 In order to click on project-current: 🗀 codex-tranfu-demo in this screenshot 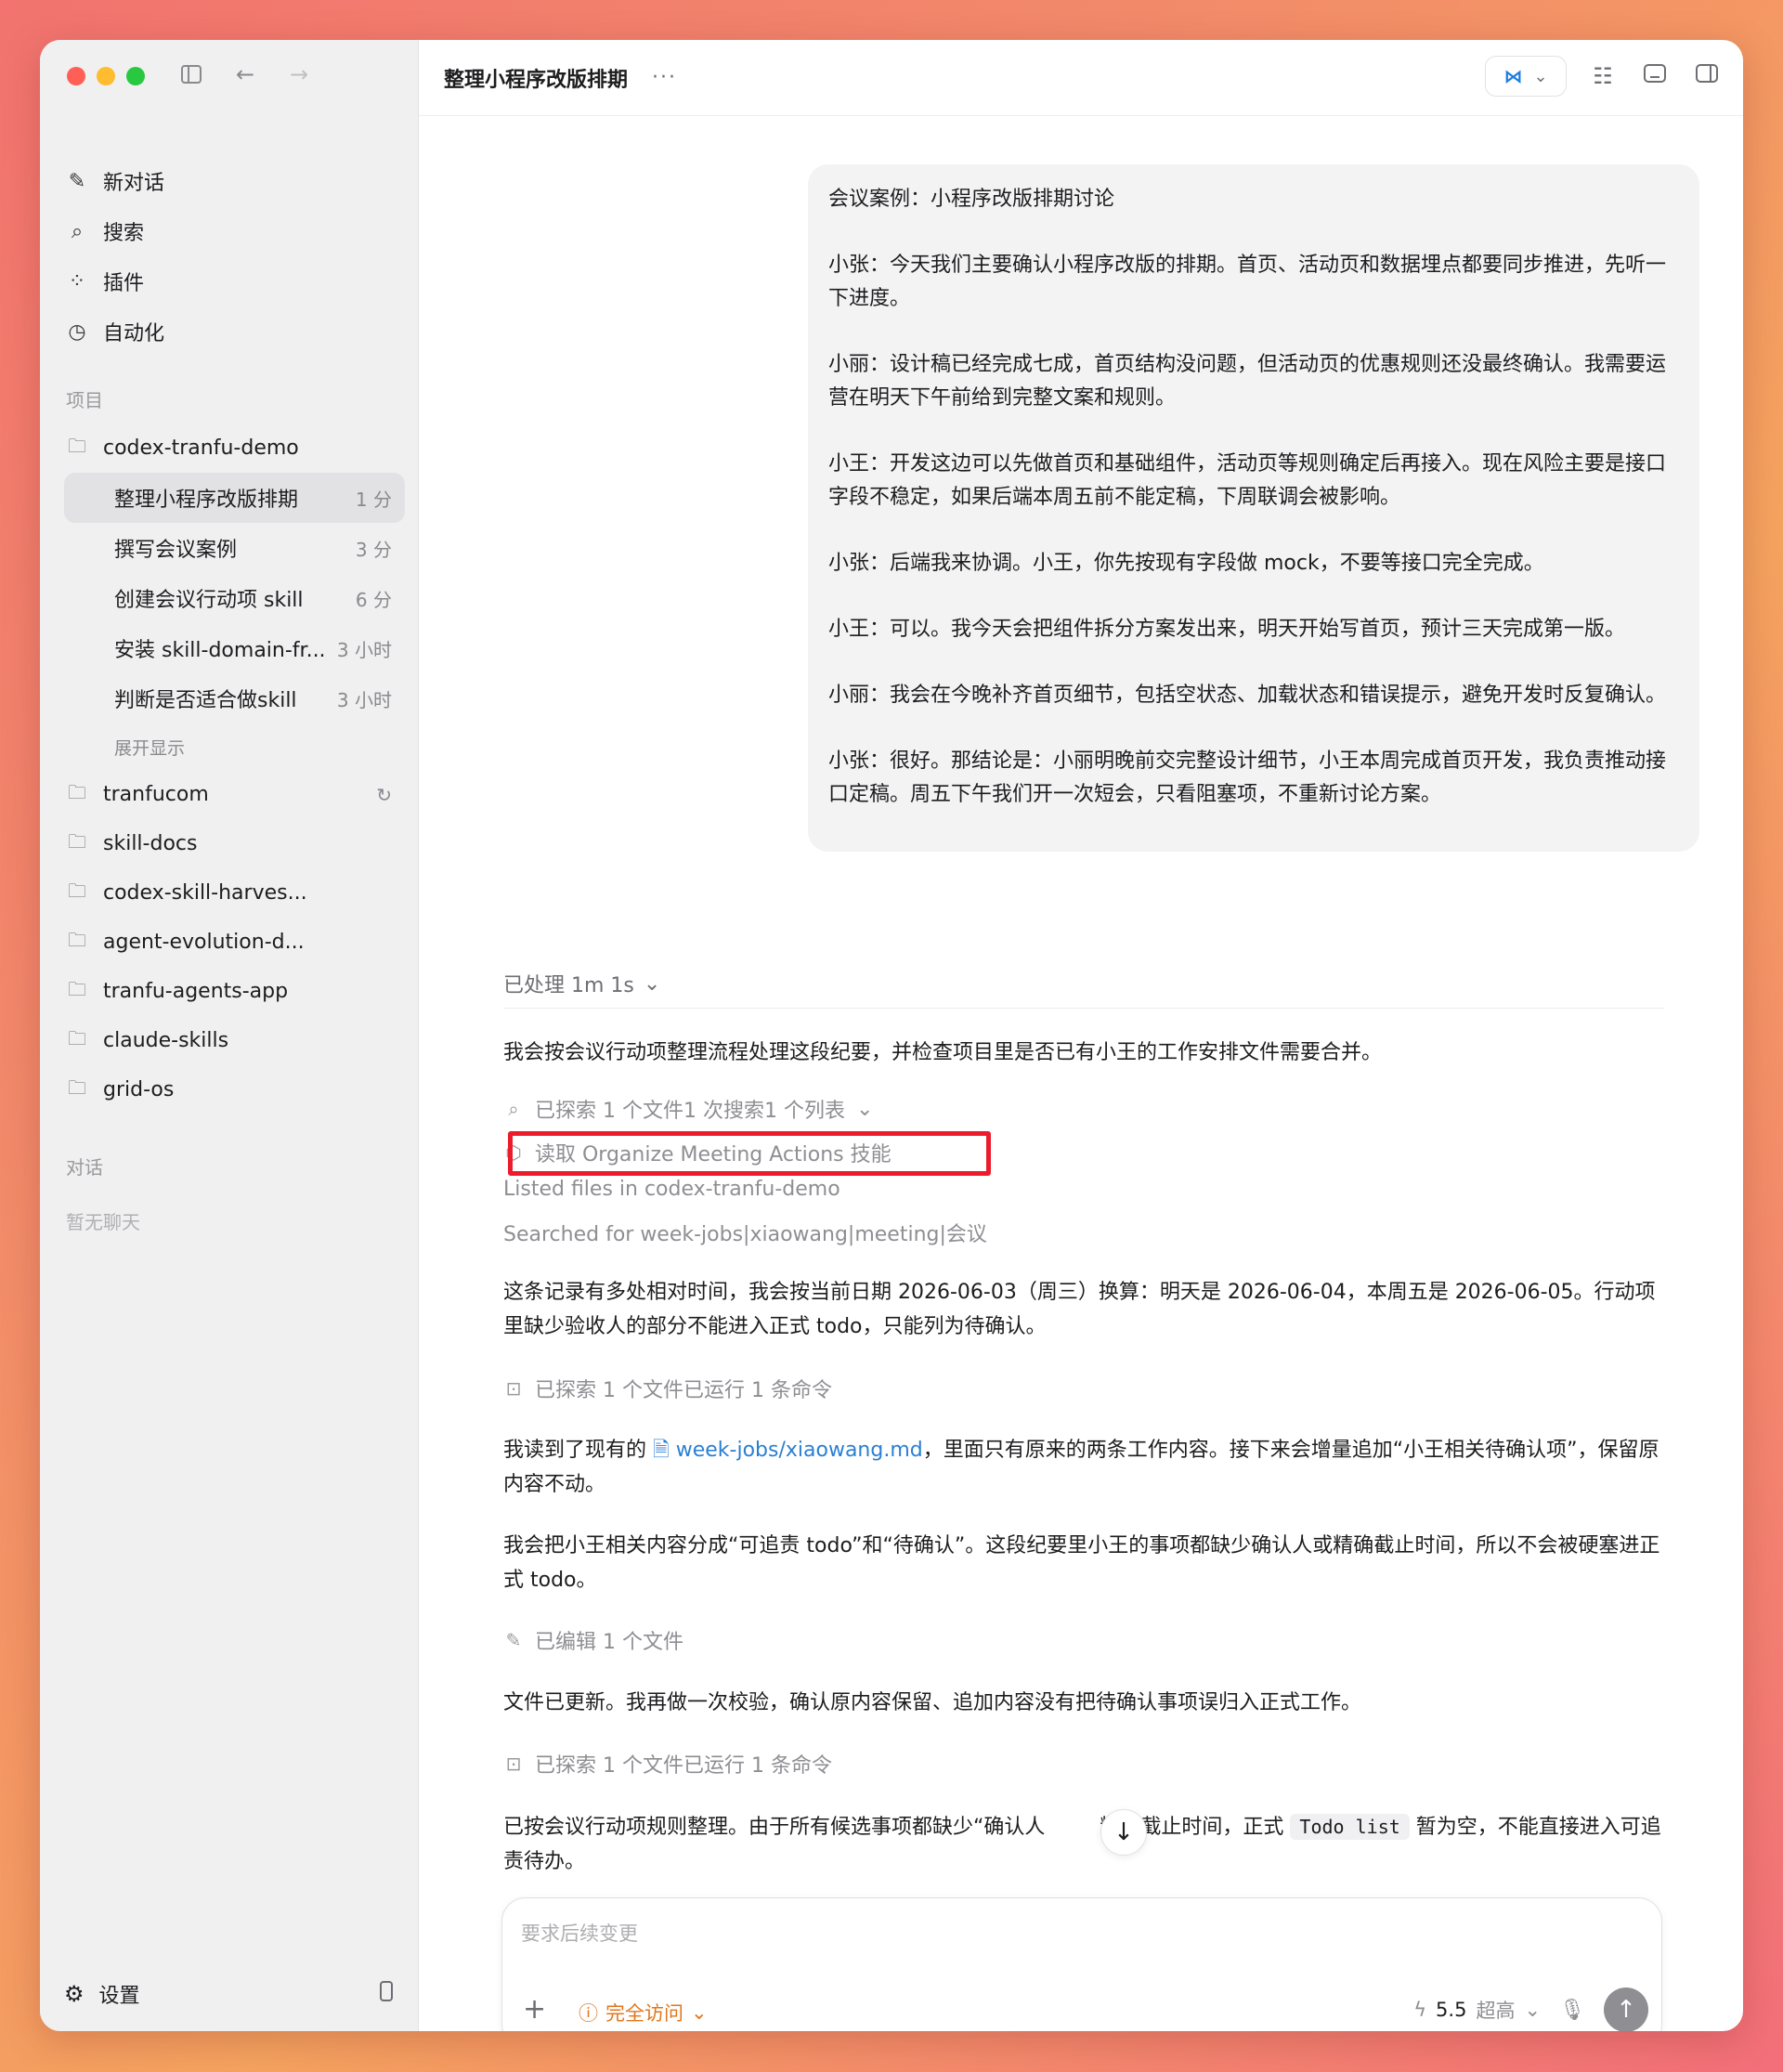, I will do `click(234, 448)`.